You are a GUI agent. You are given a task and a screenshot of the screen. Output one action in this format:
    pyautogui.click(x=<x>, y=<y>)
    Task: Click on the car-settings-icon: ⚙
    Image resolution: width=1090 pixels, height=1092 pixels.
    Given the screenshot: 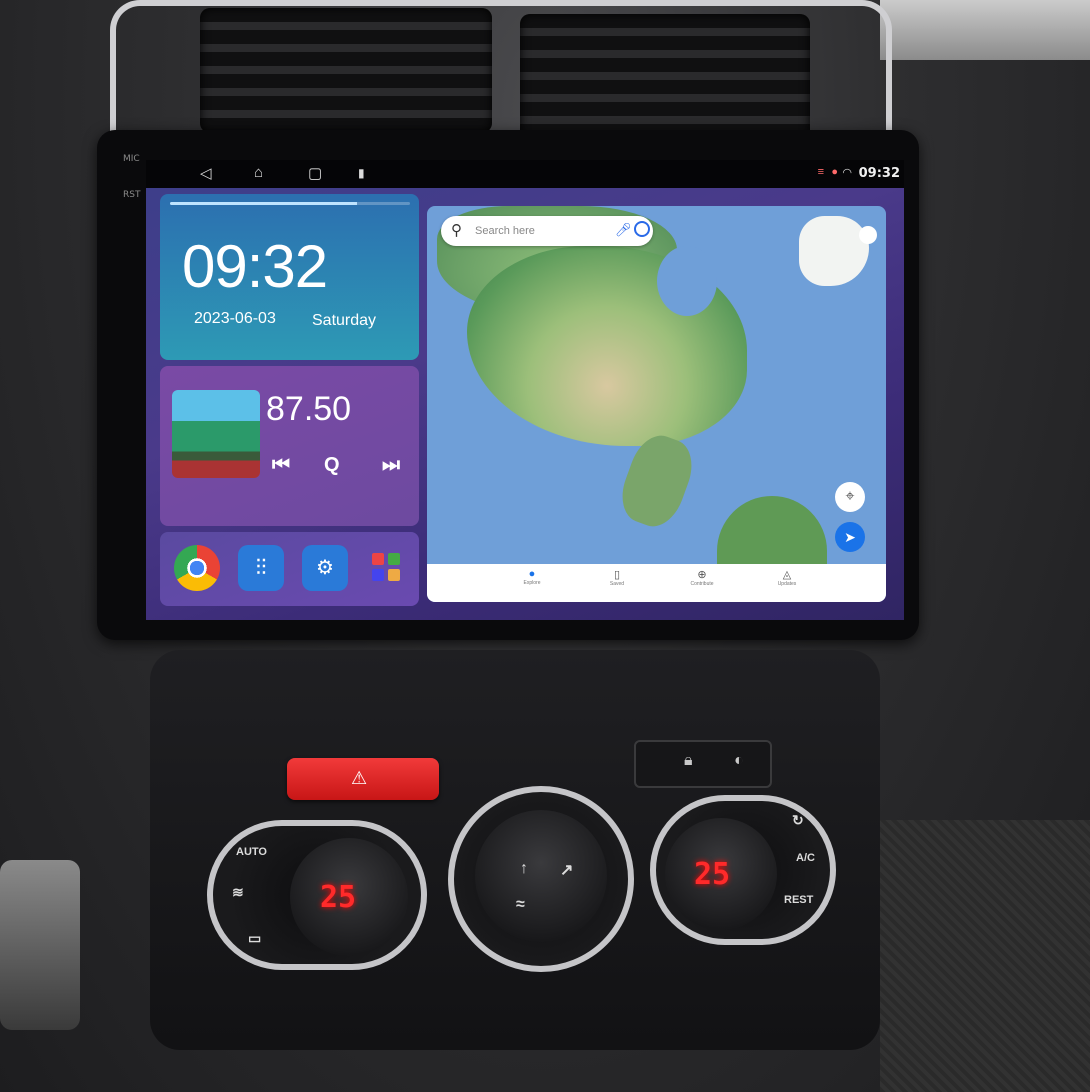 What is the action you would take?
    pyautogui.click(x=325, y=568)
    